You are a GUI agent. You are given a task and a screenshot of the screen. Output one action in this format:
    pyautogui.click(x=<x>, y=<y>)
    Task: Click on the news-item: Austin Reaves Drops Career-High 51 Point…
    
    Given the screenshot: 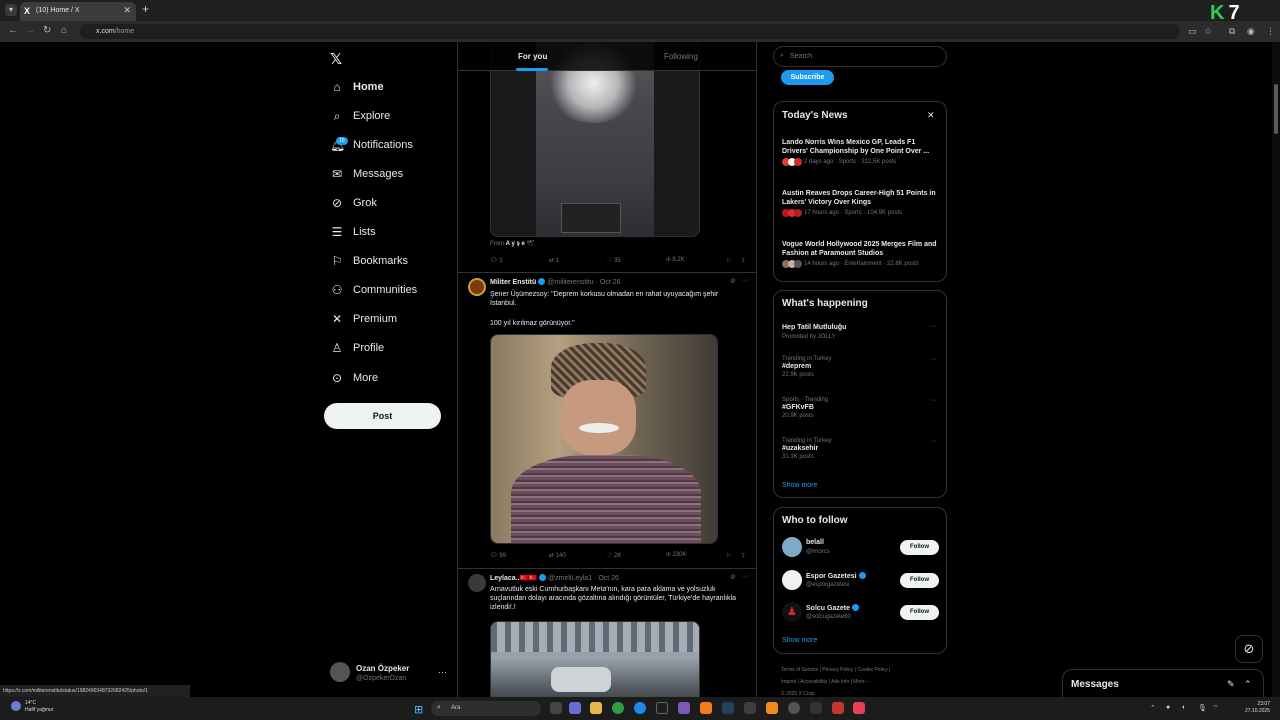 What is the action you would take?
    pyautogui.click(x=862, y=203)
    